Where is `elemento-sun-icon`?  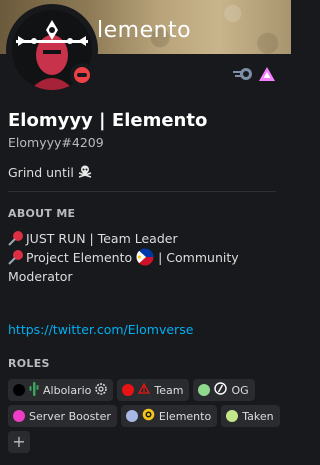 elemento-sun-icon is located at coordinates (148, 416).